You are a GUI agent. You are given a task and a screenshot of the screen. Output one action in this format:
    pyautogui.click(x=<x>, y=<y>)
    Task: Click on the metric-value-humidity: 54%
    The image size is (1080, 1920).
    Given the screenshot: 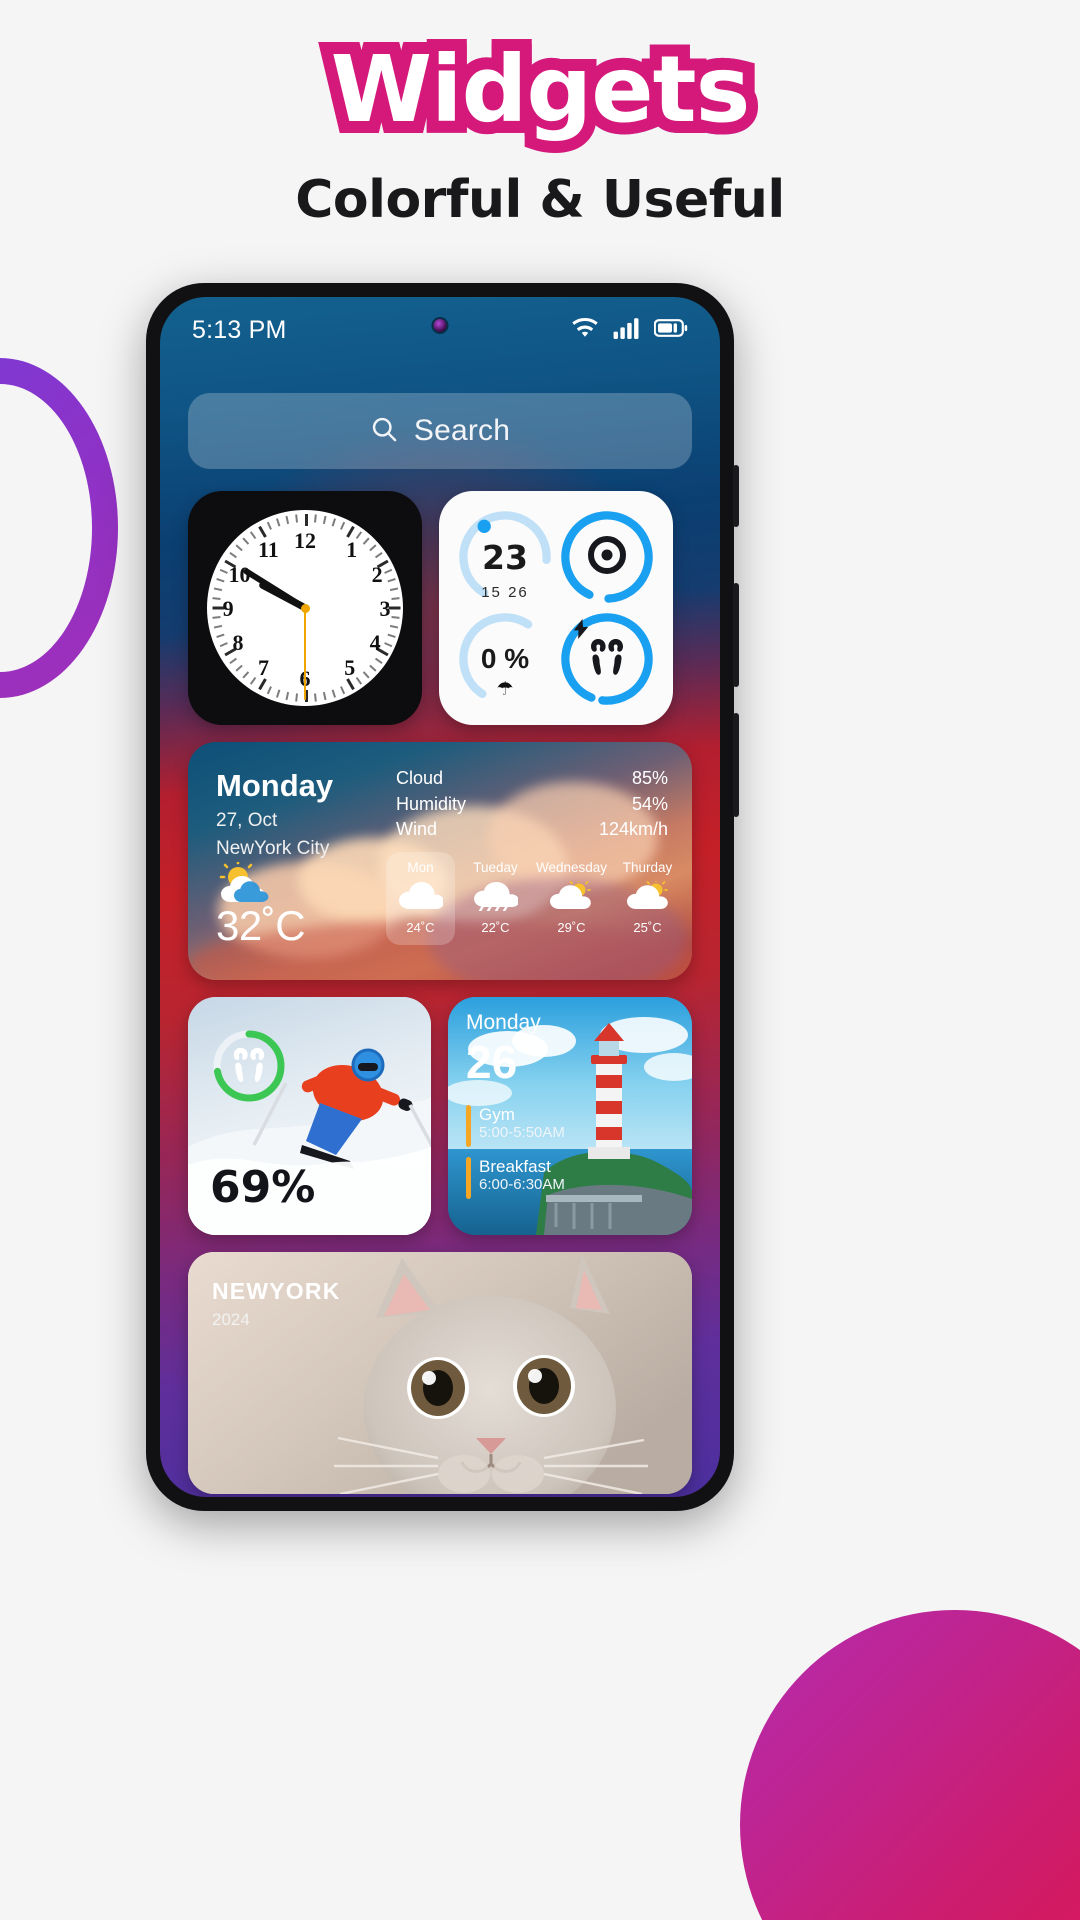 What is the action you would take?
    pyautogui.click(x=649, y=803)
    